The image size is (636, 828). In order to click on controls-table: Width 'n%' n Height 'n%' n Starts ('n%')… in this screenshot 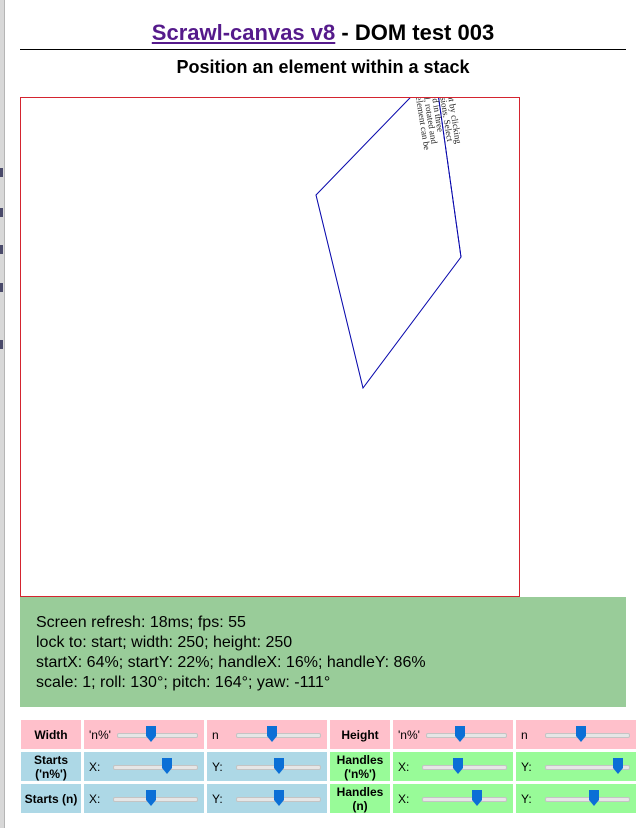, I will do `click(327, 766)`.